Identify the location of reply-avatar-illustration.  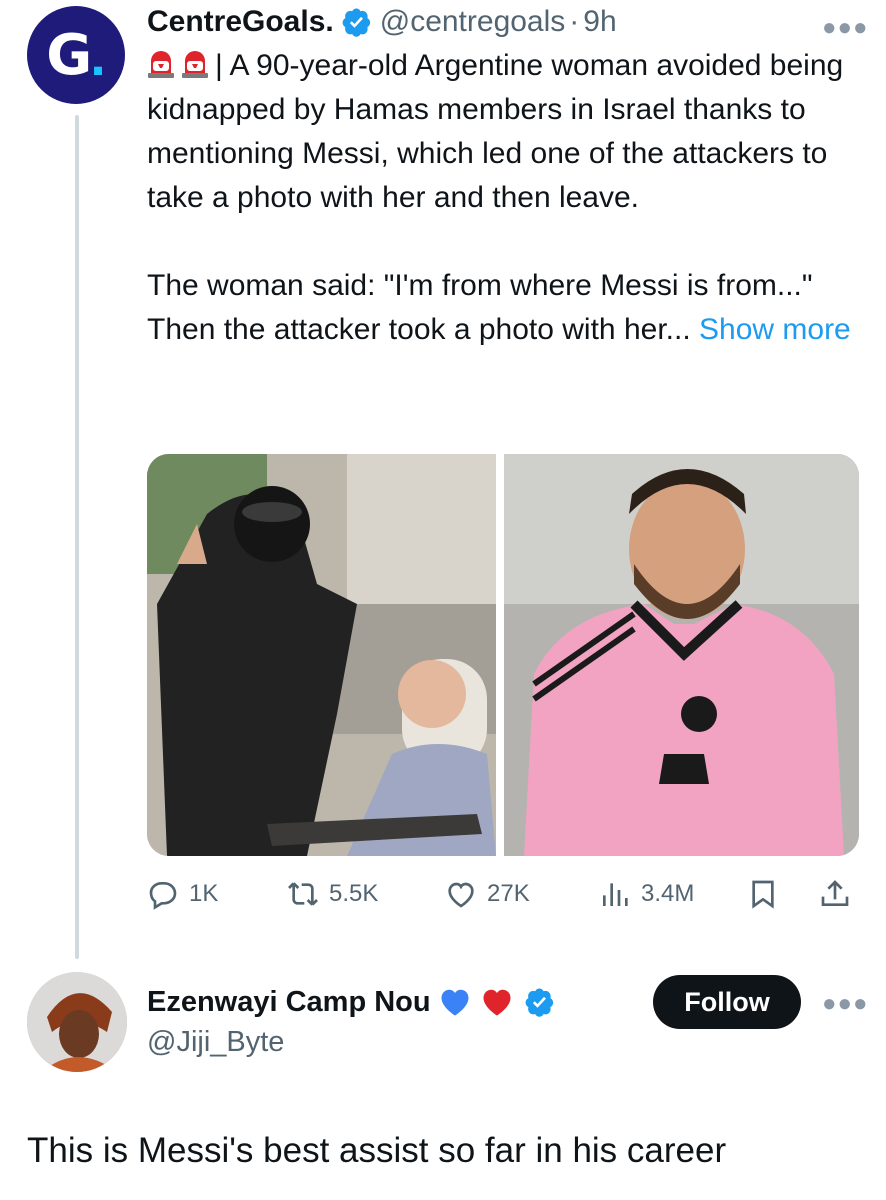
(77, 1022).